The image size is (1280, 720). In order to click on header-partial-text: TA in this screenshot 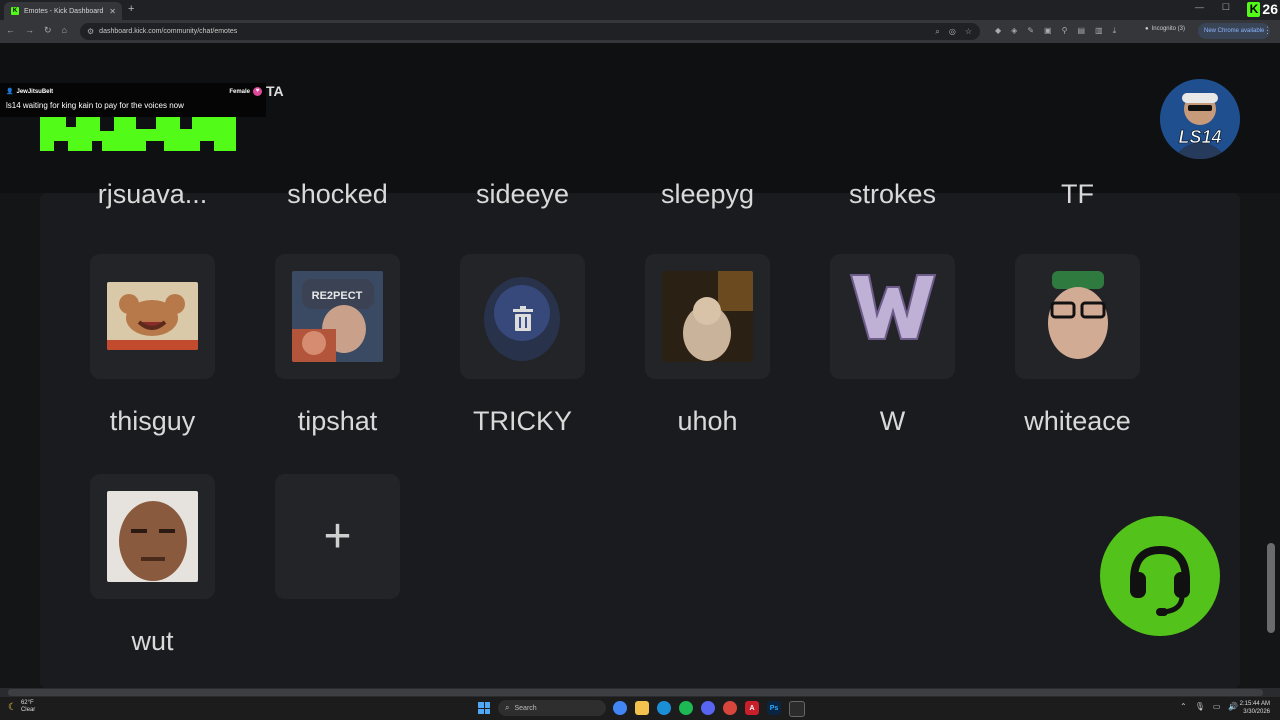, I will do `click(275, 91)`.